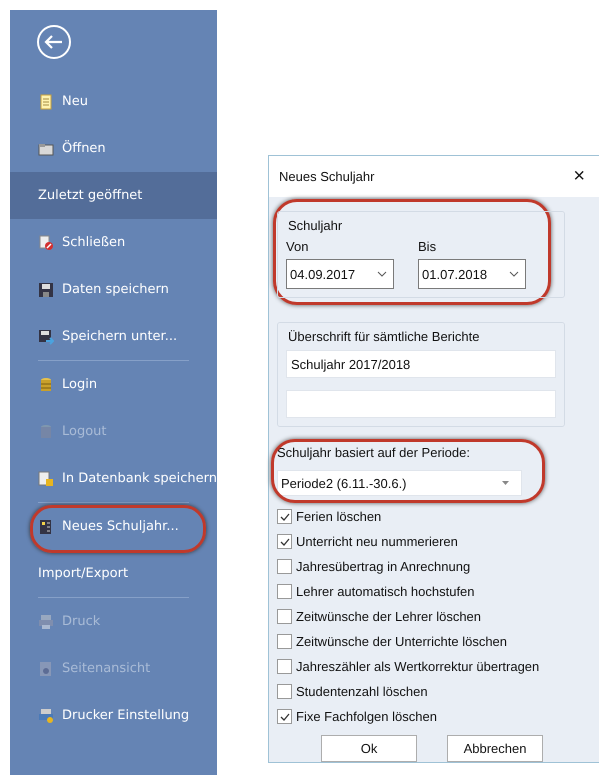 Image resolution: width=599 pixels, height=775 pixels. Describe the element at coordinates (114, 478) in the screenshot. I see `menu-item: In Datenbank speichern` at that location.